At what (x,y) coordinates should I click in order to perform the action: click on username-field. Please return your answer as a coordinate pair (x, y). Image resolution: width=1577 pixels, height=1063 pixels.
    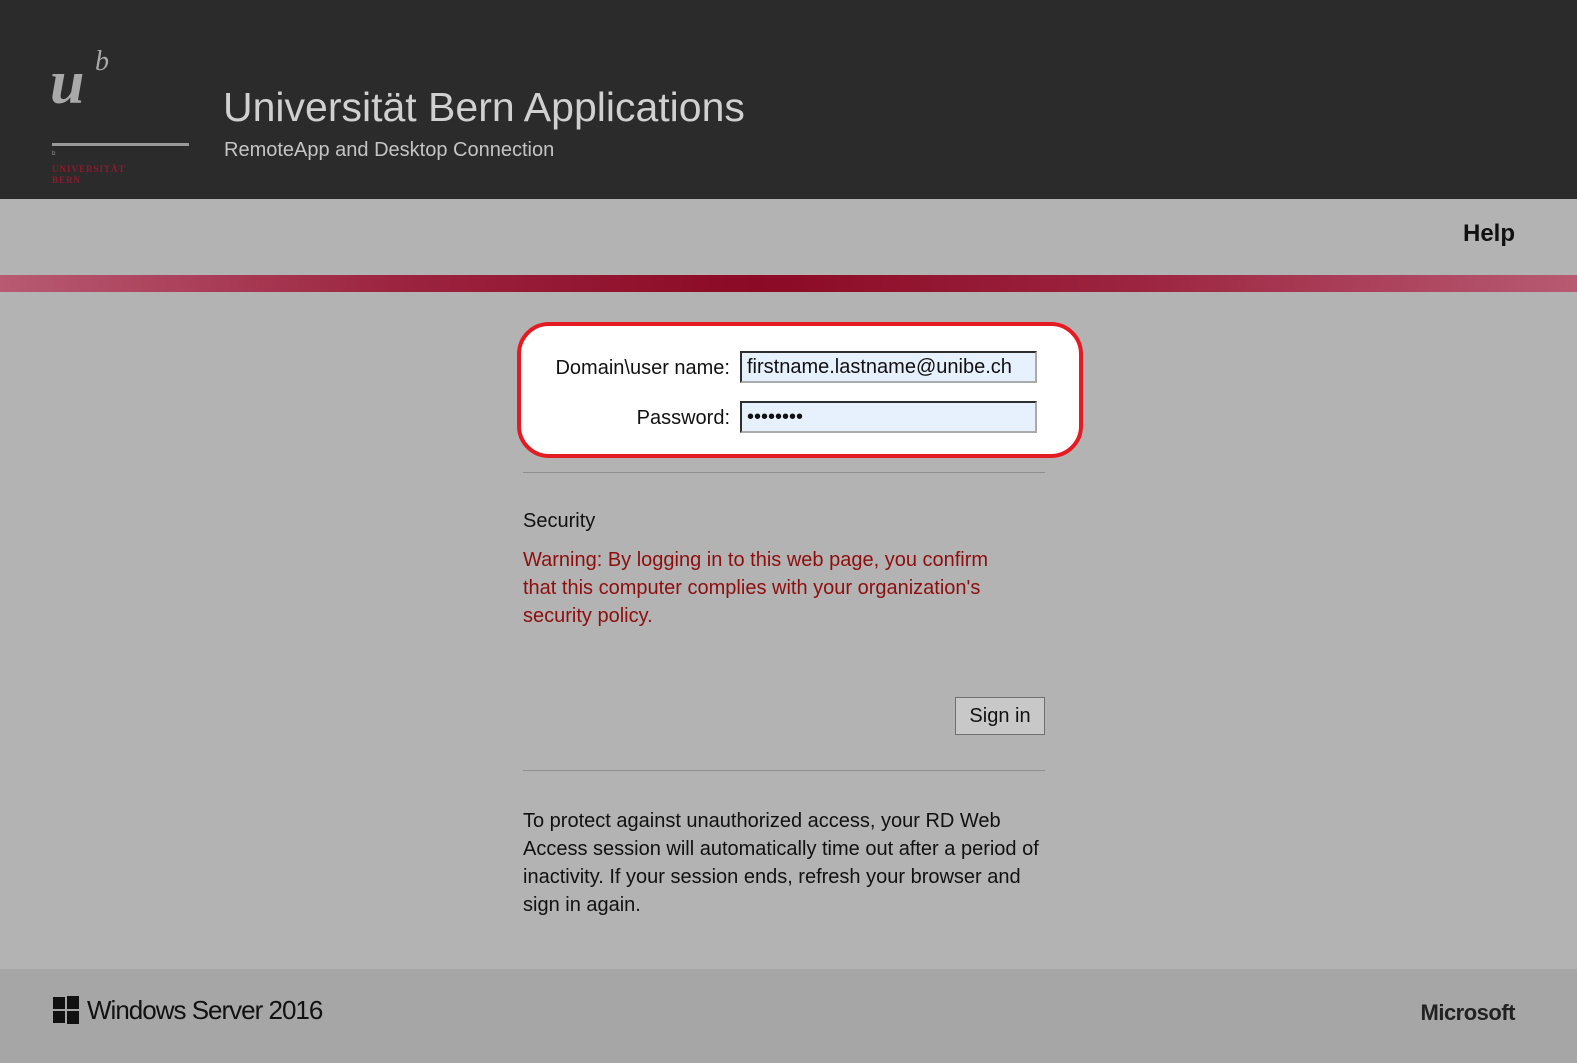
    Looking at the image, I should click on (888, 367).